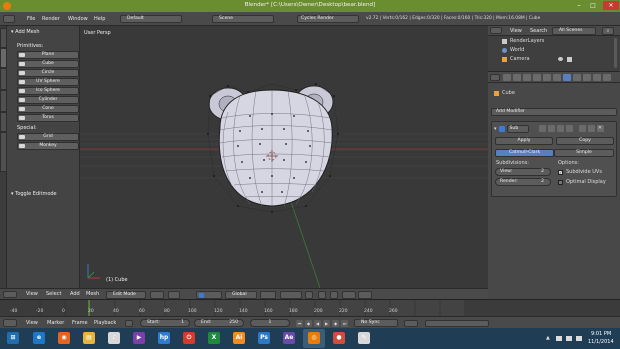 Image resolution: width=620 pixels, height=349 pixels. What do you see at coordinates (495, 129) in the screenshot?
I see `expand-arrow-icon: ▾` at bounding box center [495, 129].